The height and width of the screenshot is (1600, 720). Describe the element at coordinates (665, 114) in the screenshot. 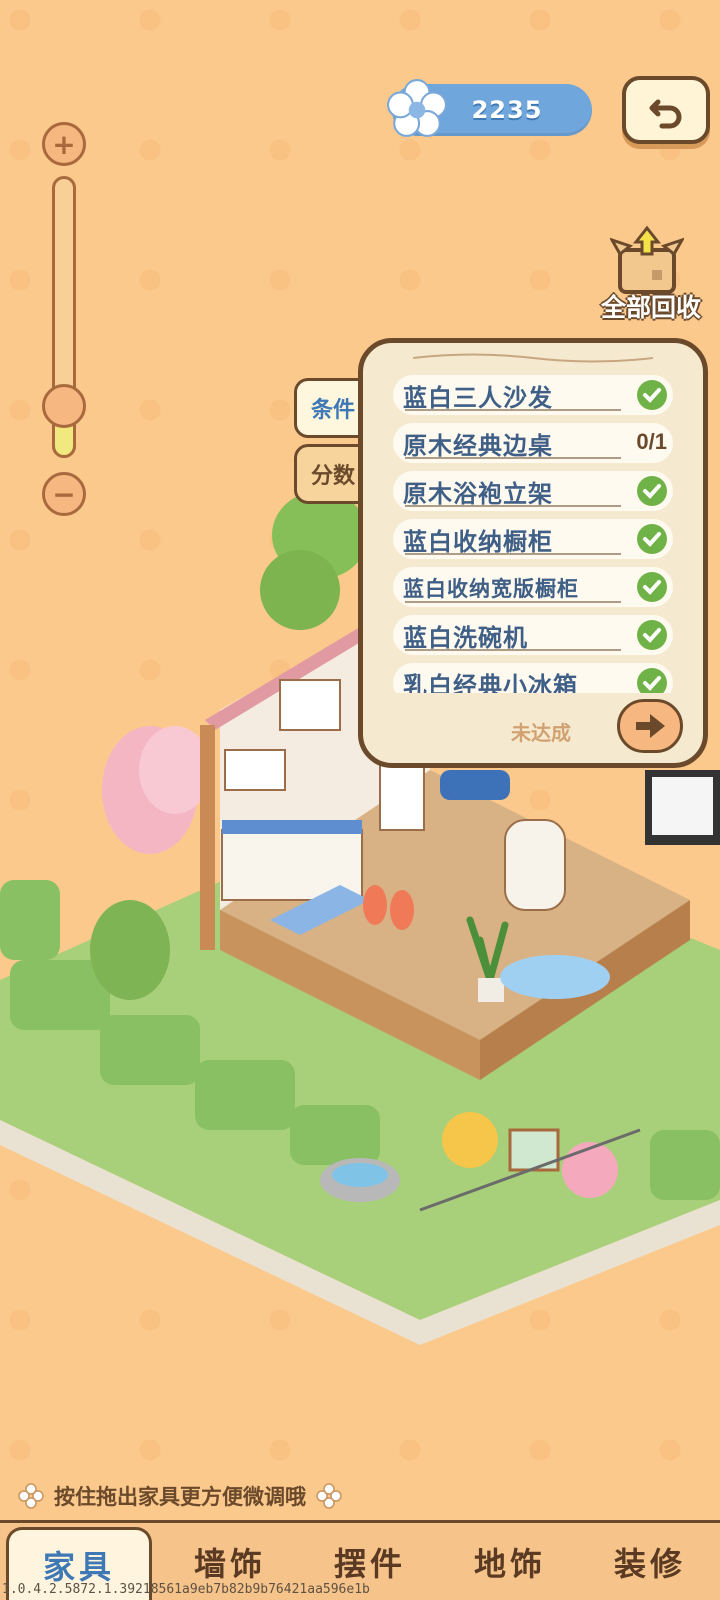

I see `undo-arrow-icon` at that location.